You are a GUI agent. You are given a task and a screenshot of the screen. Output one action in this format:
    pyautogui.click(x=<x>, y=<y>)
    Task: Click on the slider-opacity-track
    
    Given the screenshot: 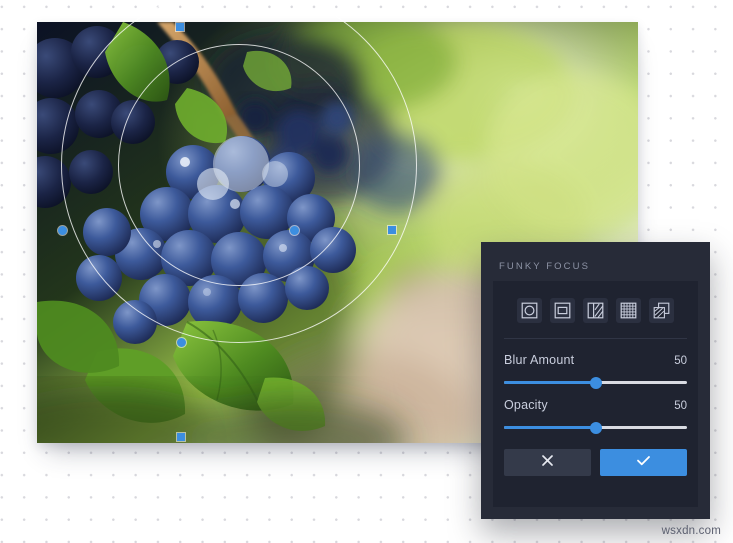 What is the action you would take?
    pyautogui.click(x=595, y=427)
    